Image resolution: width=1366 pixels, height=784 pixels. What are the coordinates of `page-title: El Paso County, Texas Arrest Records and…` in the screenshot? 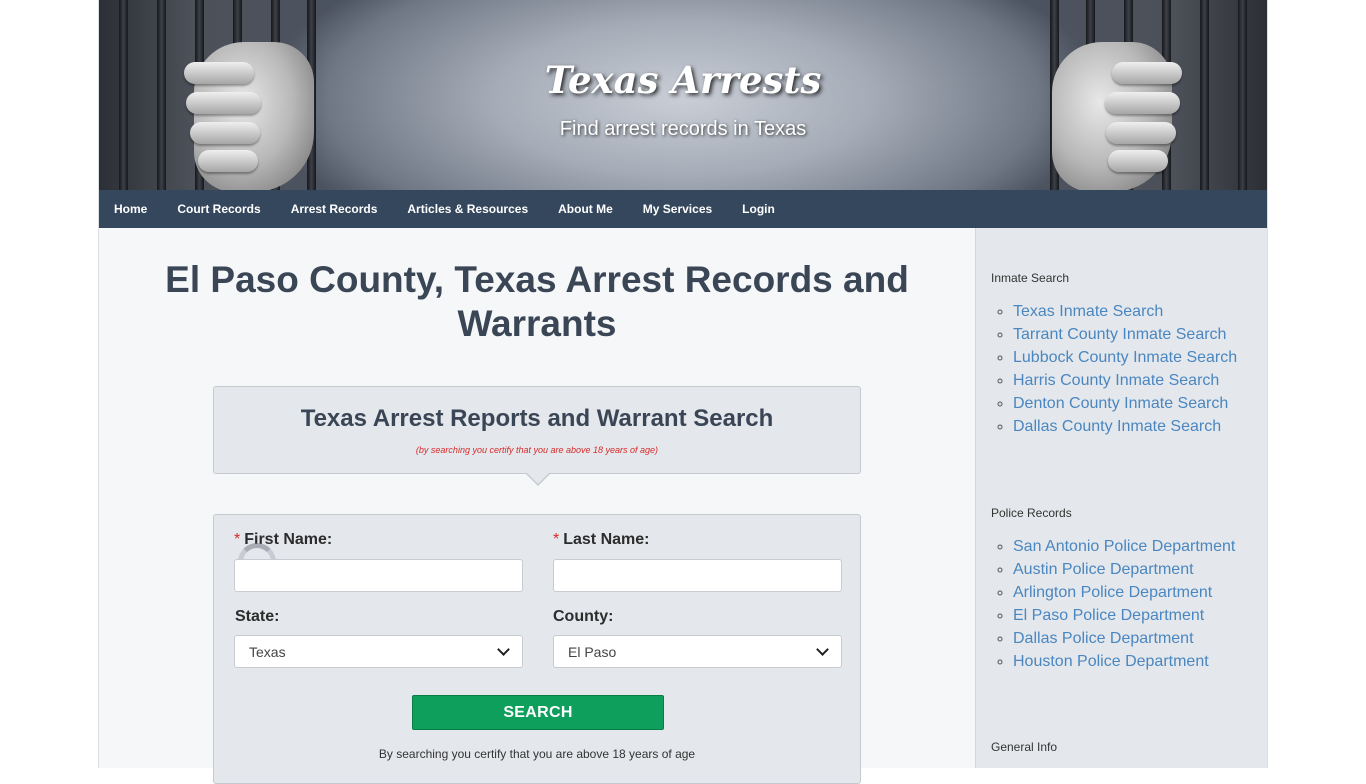 It's located at (537, 301).